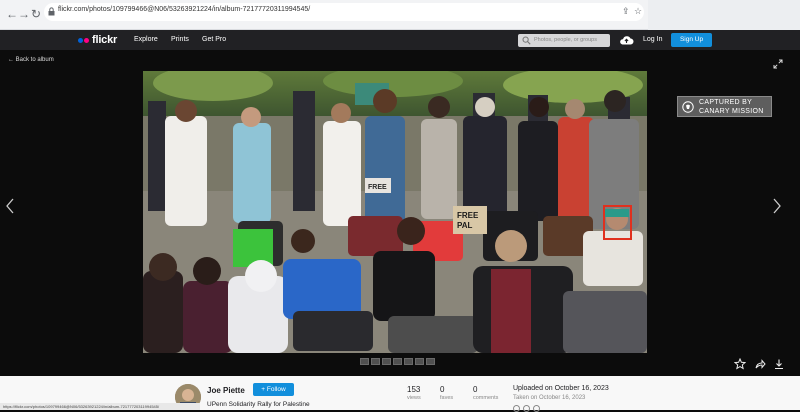 This screenshot has width=800, height=412. Describe the element at coordinates (726, 102) in the screenshot. I see `watermark-line-1: CAPTURED BY` at that location.